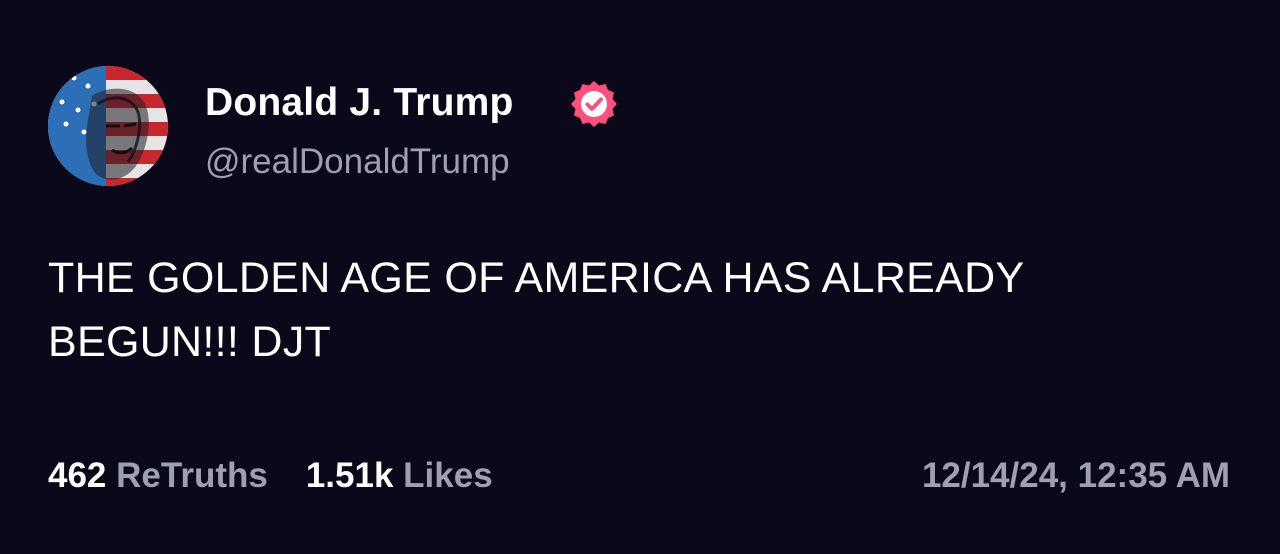  Describe the element at coordinates (1076, 476) in the screenshot. I see `post-timestamp: 12/14/24, 12:35 AM` at that location.